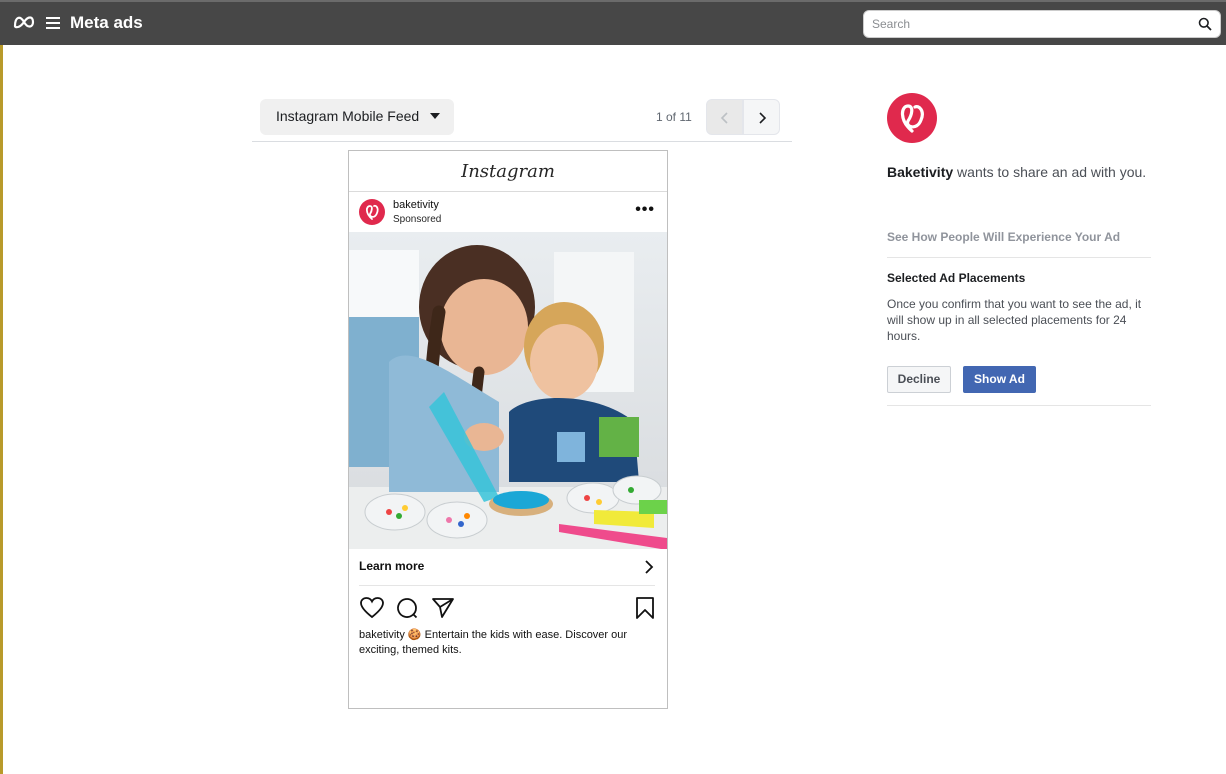 The width and height of the screenshot is (1226, 774). Describe the element at coordinates (507, 585) in the screenshot. I see `cta-divider` at that location.